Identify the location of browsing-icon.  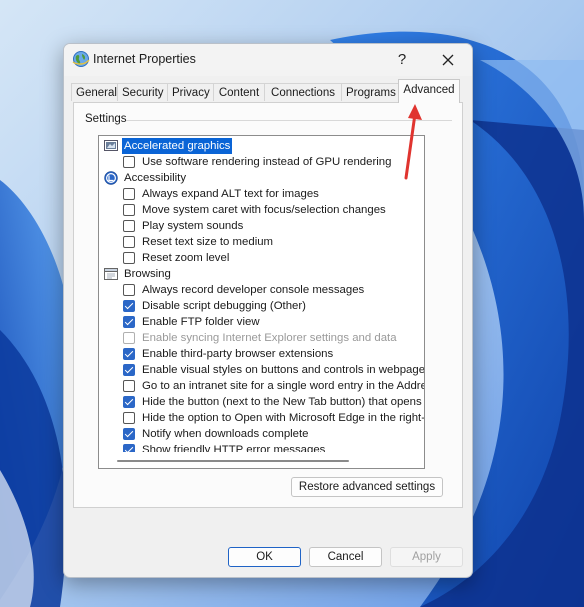
(111, 274).